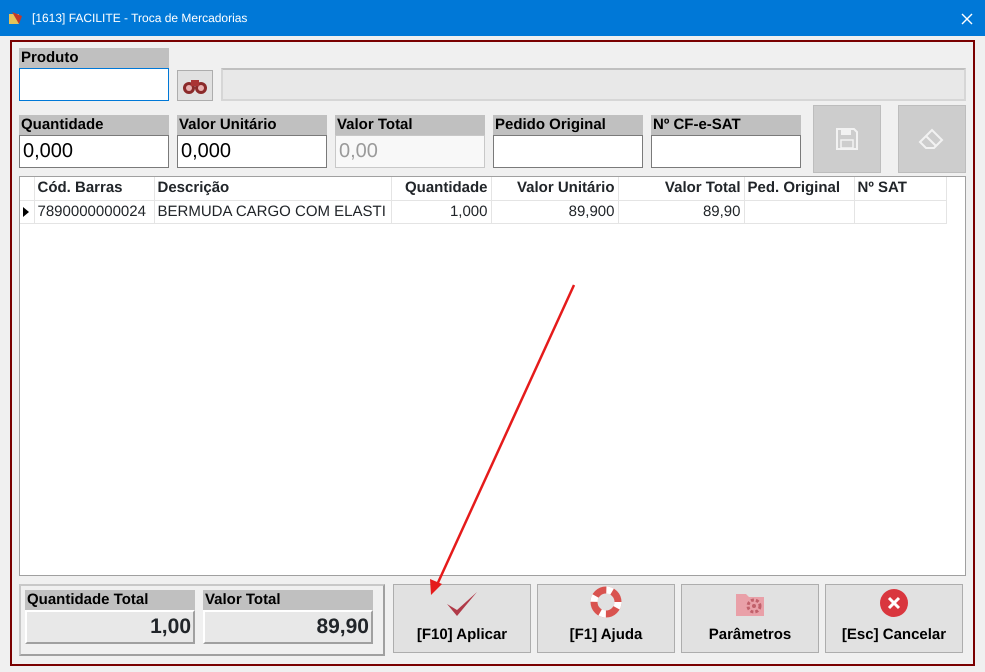 The width and height of the screenshot is (985, 672). Describe the element at coordinates (606, 602) in the screenshot. I see `lifebuoy-icon` at that location.